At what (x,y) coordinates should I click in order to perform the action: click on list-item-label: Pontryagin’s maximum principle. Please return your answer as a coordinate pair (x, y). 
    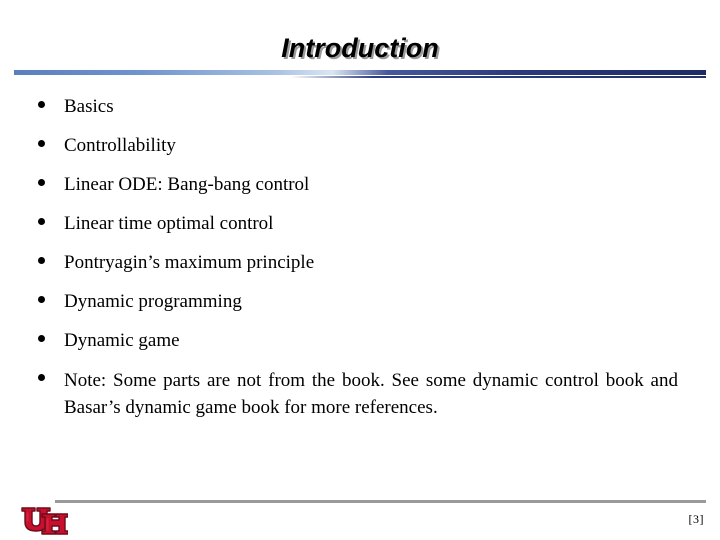
    Looking at the image, I should click on (189, 262).